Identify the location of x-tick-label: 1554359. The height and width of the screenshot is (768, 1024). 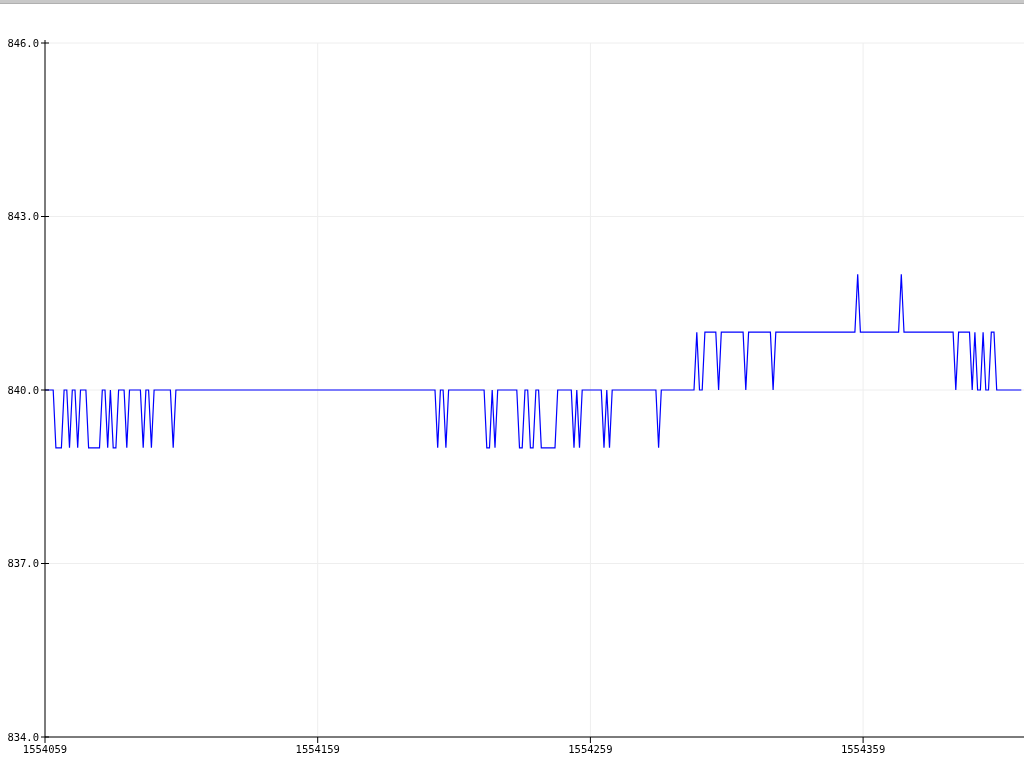
(863, 749).